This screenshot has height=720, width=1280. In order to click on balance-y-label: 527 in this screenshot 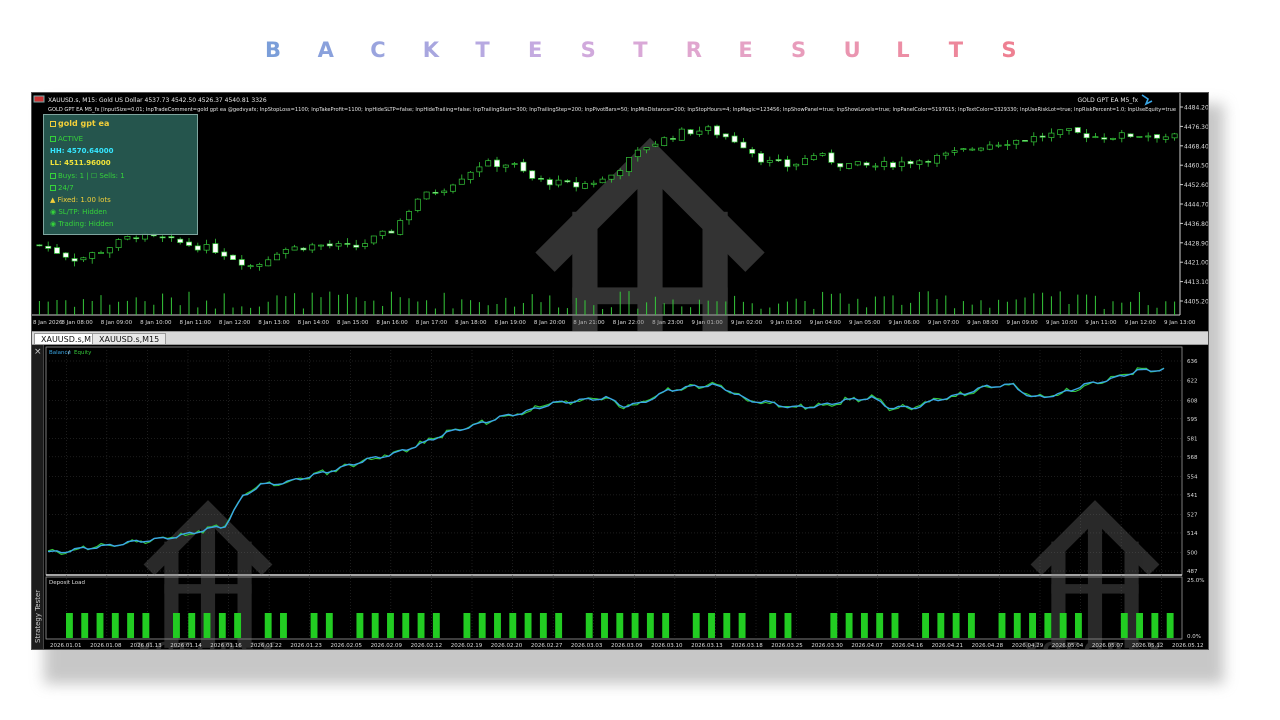, I will do `click(1192, 516)`.